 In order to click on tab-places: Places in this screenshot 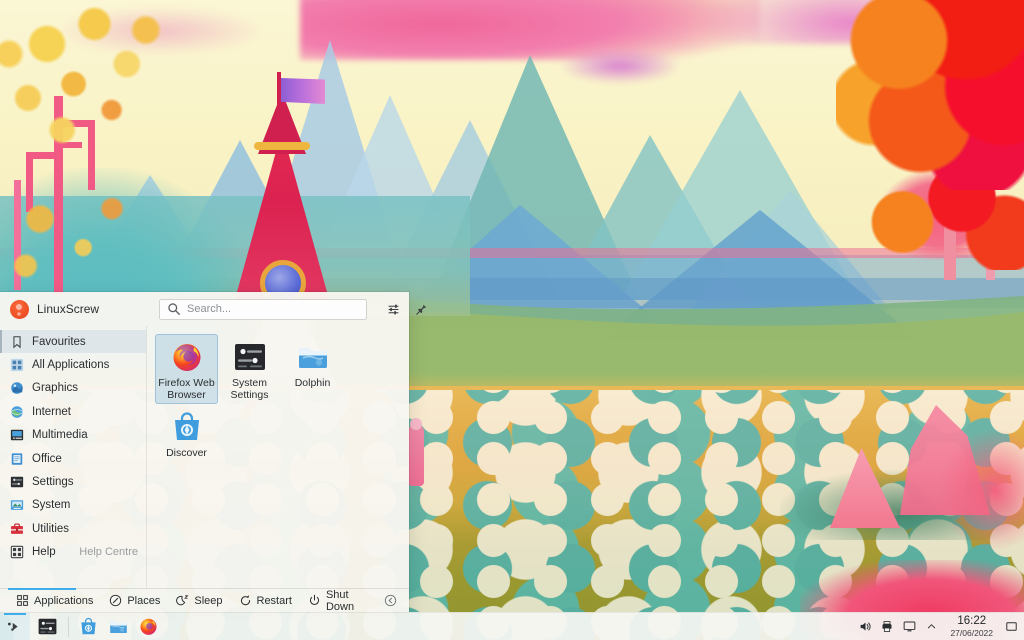, I will do `click(134, 601)`.